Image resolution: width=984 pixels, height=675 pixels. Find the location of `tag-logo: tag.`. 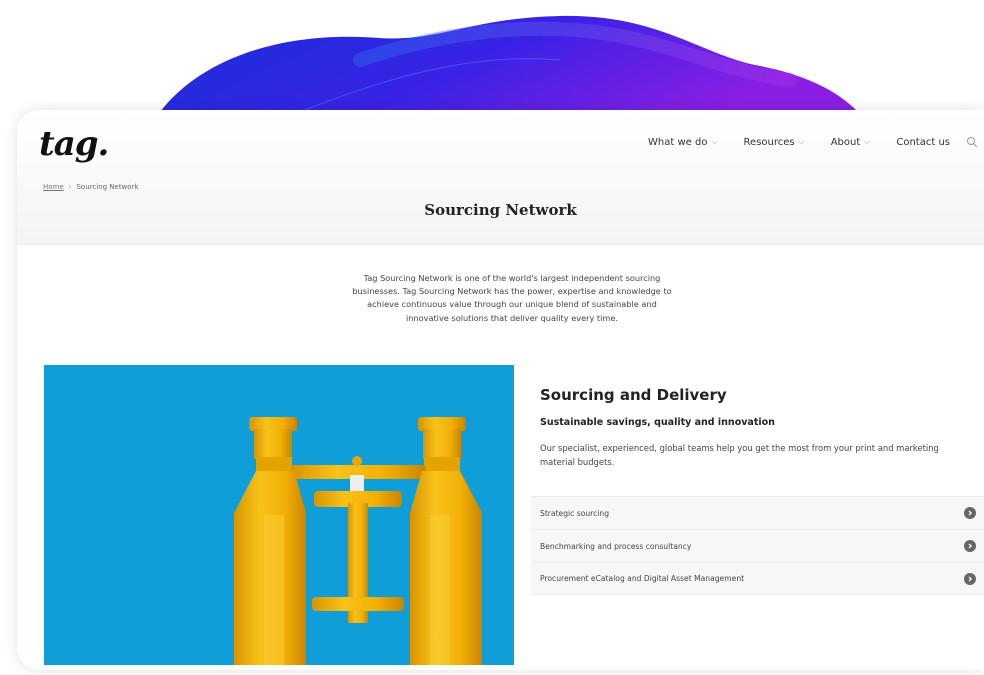

tag-logo: tag. is located at coordinates (74, 144).